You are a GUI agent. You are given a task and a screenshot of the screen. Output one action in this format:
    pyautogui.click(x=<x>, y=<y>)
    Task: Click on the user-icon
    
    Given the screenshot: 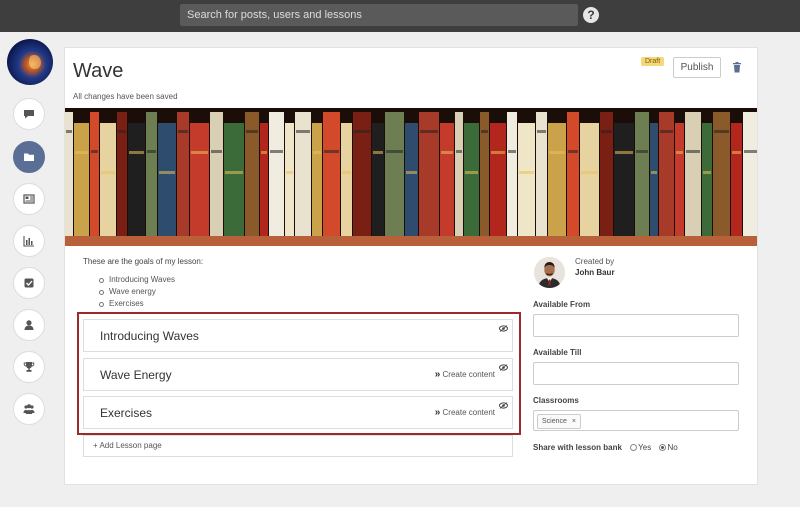 What is the action you would take?
    pyautogui.click(x=29, y=325)
    